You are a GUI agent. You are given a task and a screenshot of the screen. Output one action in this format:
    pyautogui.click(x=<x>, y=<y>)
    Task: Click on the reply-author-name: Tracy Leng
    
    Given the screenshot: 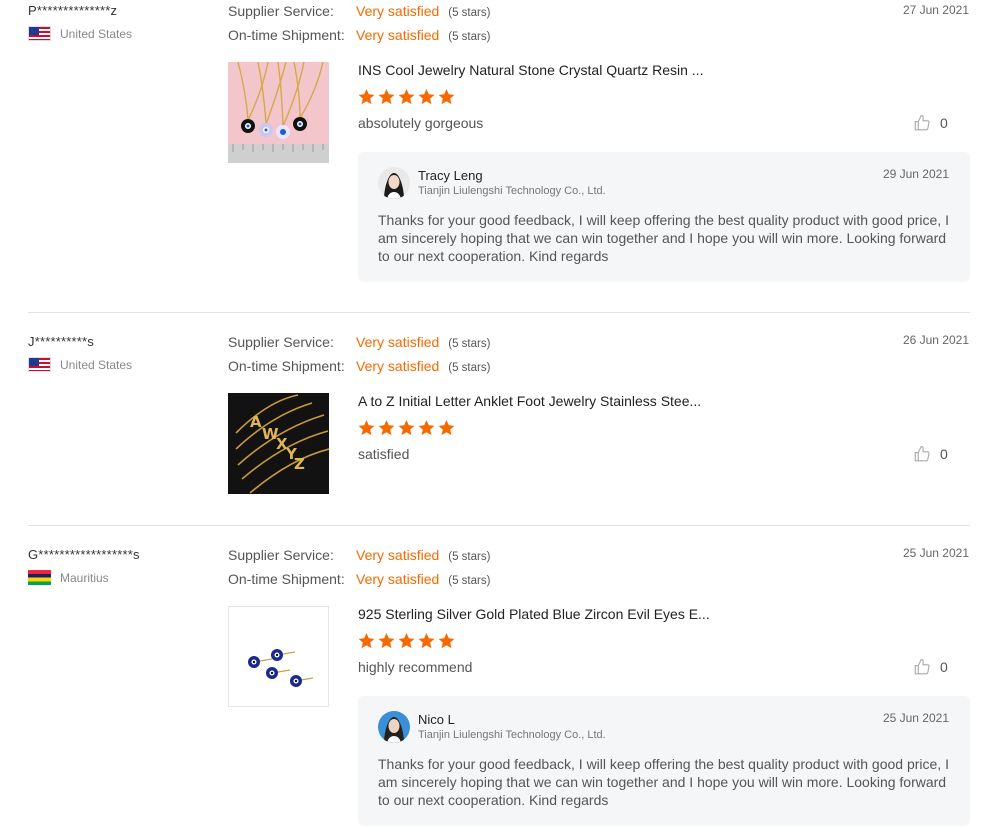 What is the action you would take?
    pyautogui.click(x=450, y=175)
    